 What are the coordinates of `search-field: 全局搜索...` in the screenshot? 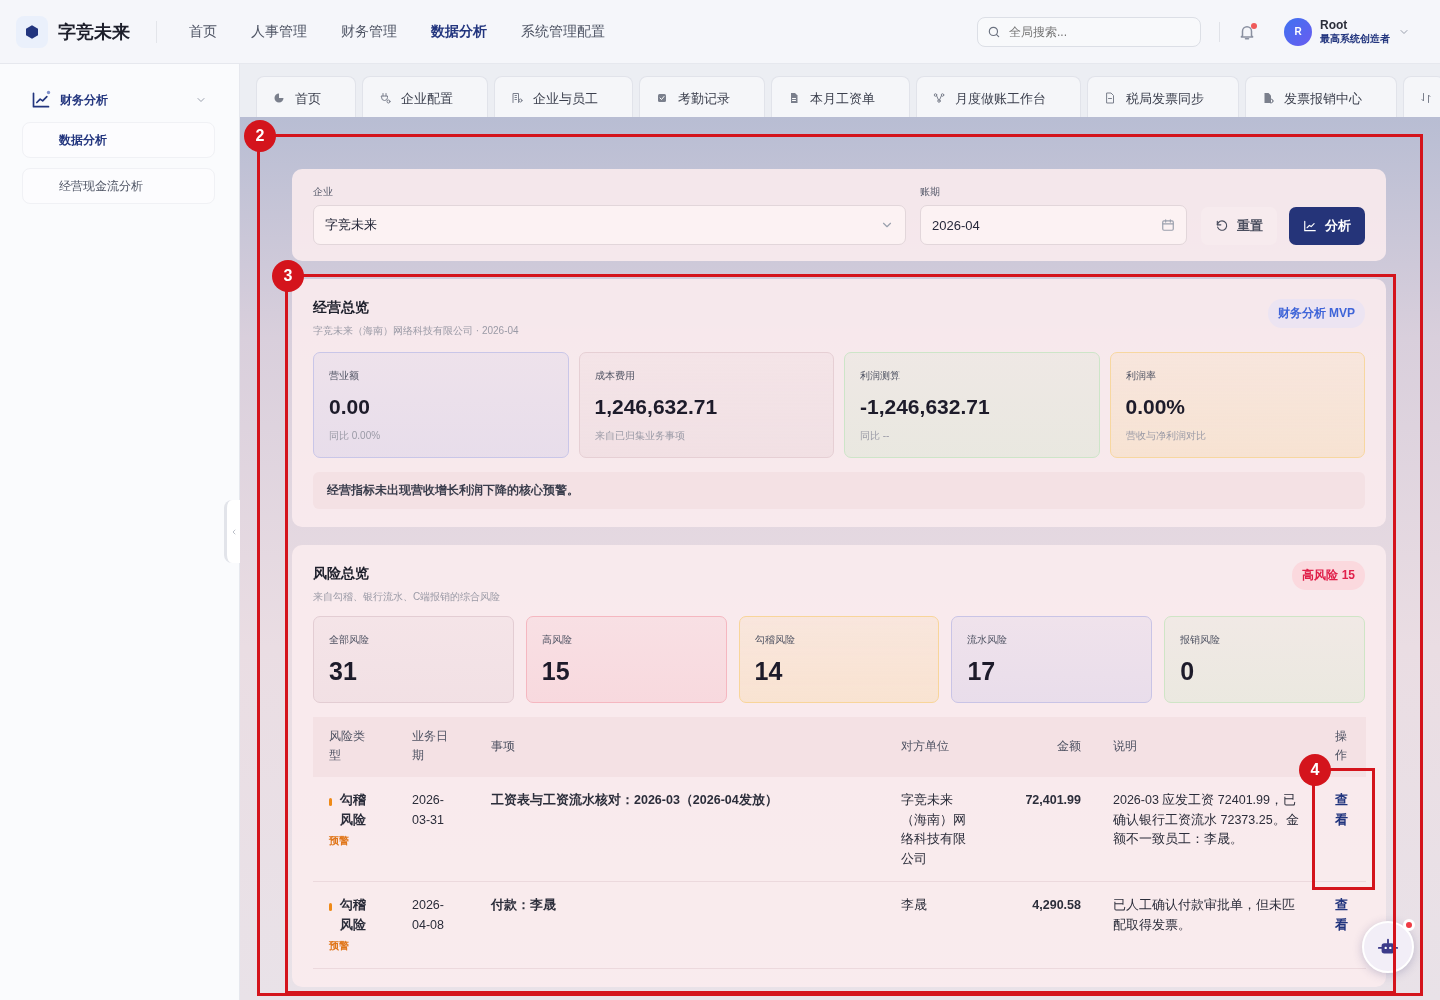 It's located at (1089, 31).